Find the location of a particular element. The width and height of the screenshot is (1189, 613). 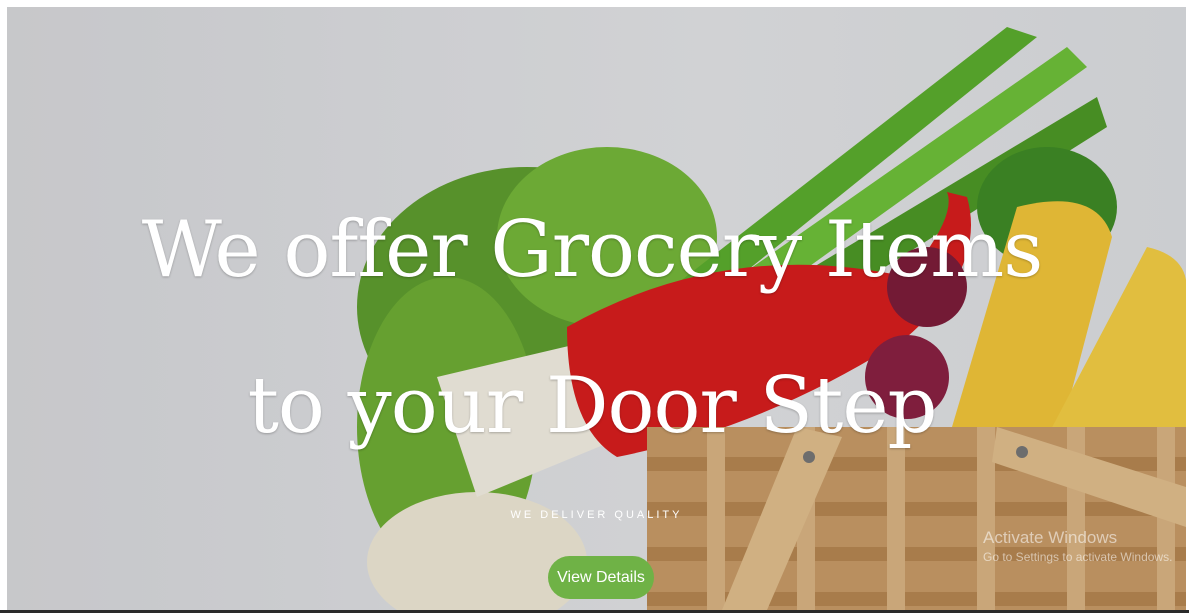

hero-tagline: WE DELIVER QUALITY is located at coordinates (596, 515).